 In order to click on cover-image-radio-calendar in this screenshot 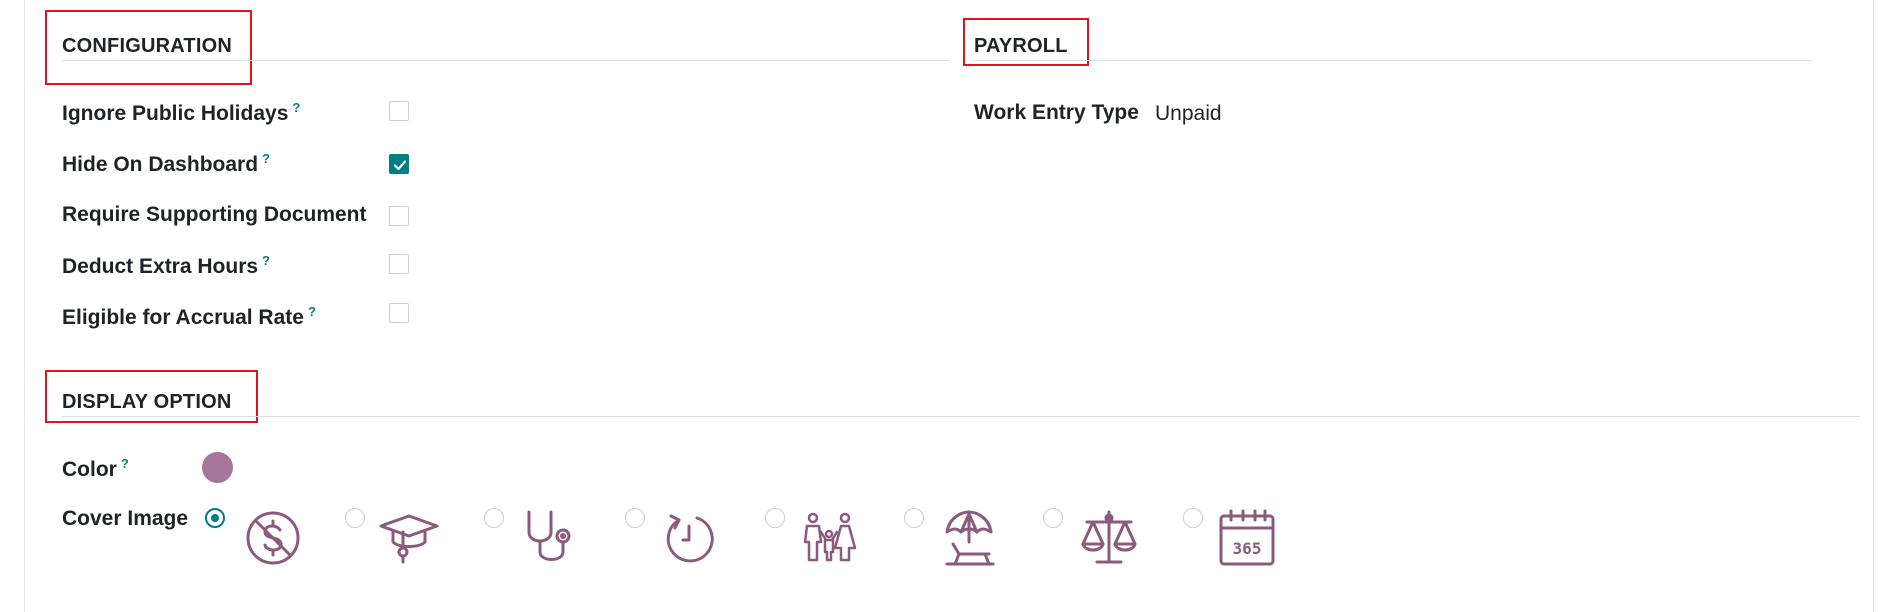, I will do `click(1193, 518)`.